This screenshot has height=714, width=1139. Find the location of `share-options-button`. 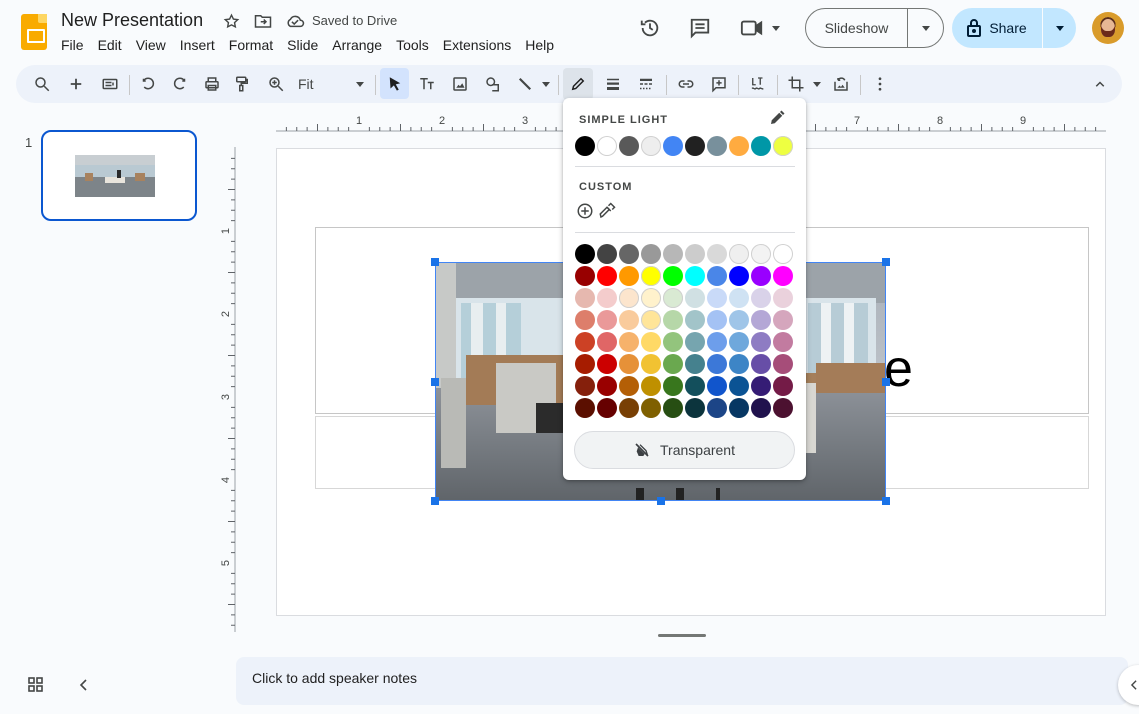

share-options-button is located at coordinates (1059, 28).